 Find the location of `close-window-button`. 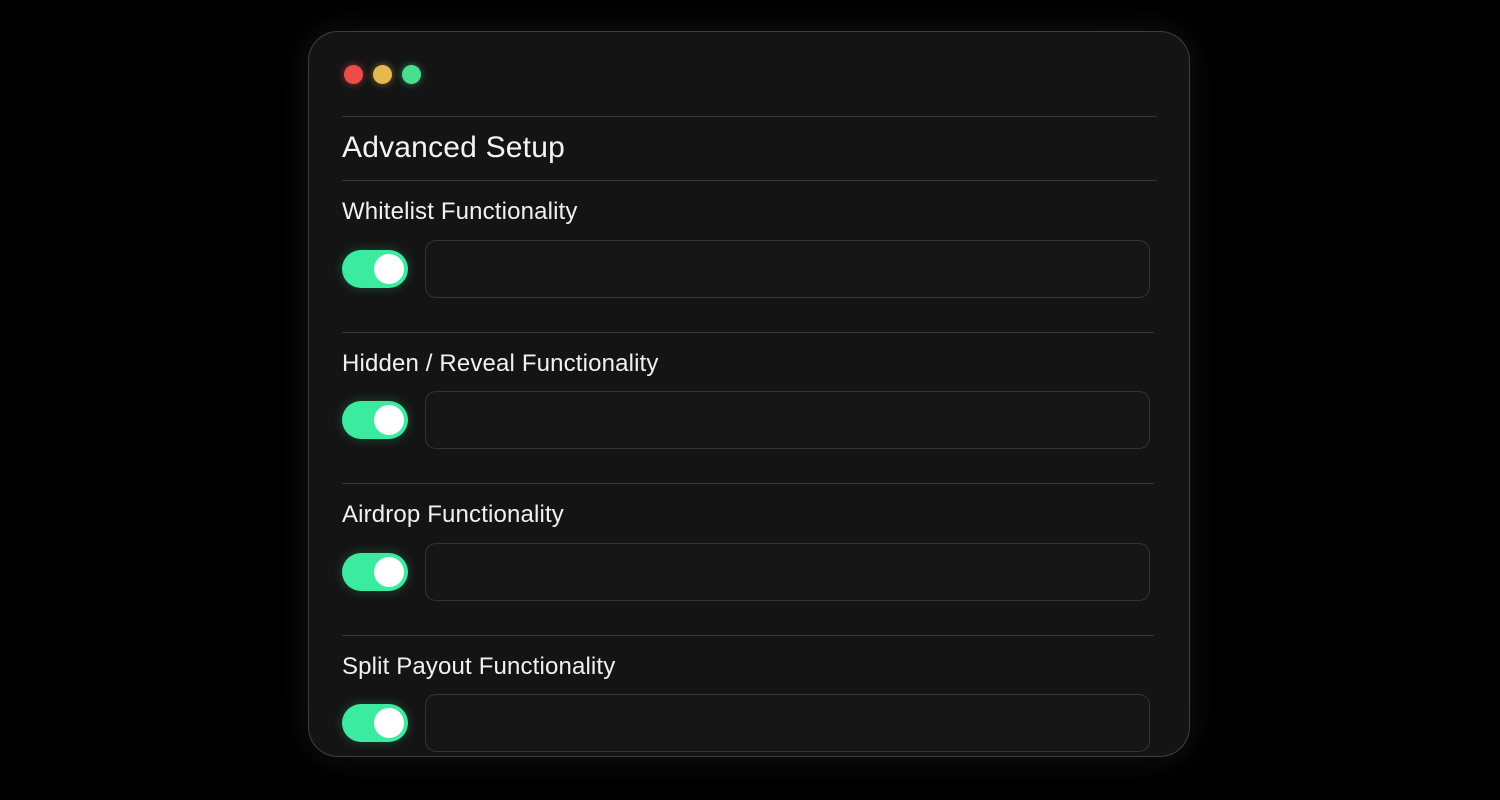

close-window-button is located at coordinates (353, 74).